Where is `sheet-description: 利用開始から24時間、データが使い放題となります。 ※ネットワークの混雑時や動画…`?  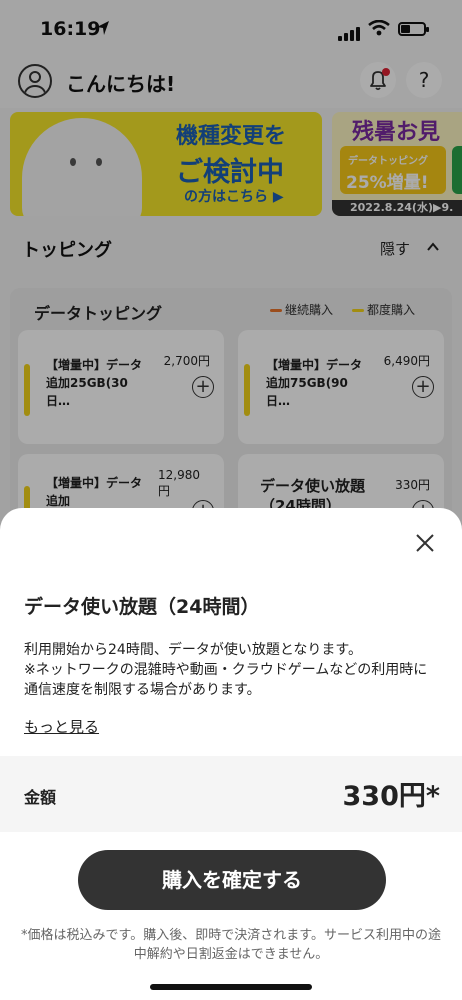 sheet-description: 利用開始から24時間、データが使い放題となります。 ※ネットワークの混雑時や動画… is located at coordinates (232, 670).